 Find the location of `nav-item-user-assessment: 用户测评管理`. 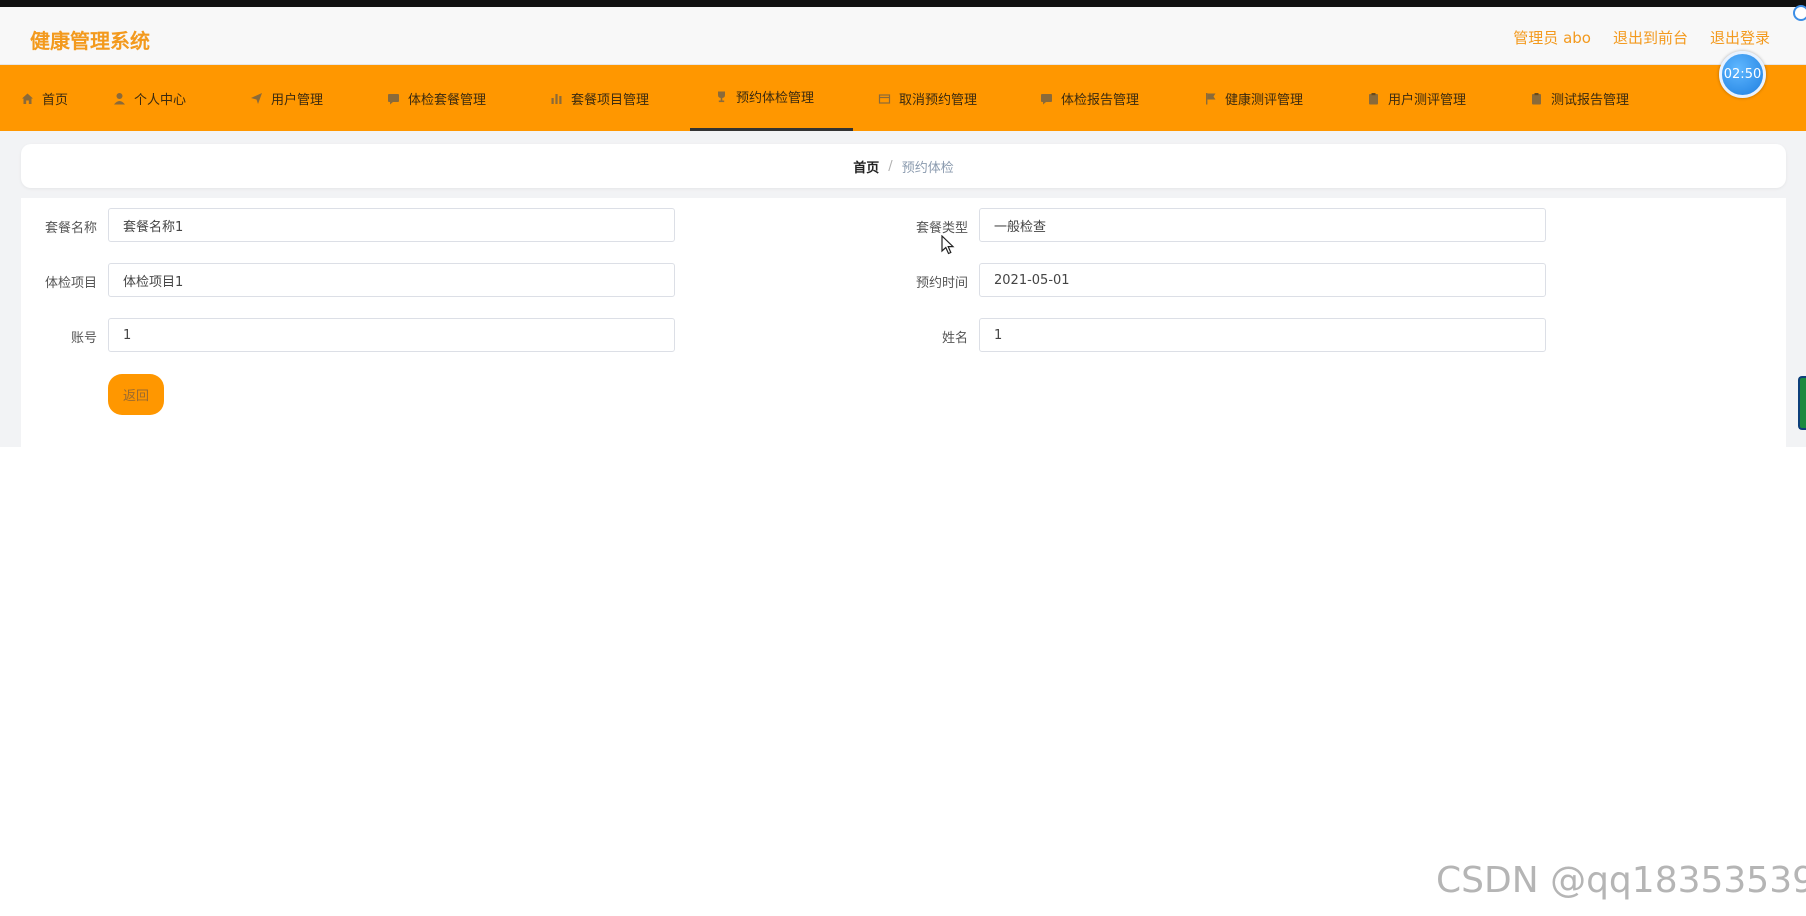

nav-item-user-assessment: 用户测评管理 is located at coordinates (1416, 98).